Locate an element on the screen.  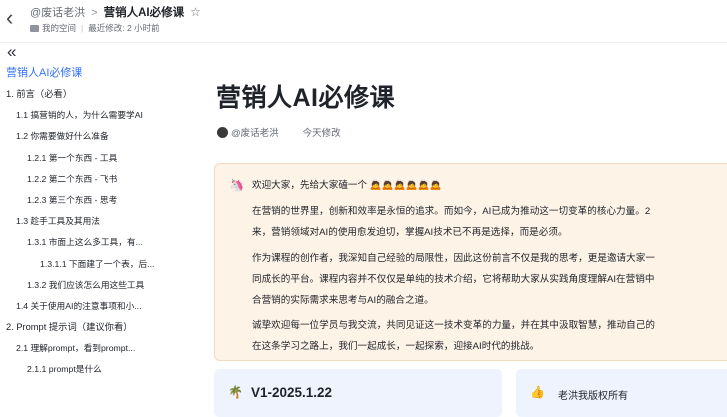
breadcrumb-doc-title: 营销人AI必修课 is located at coordinates (144, 13).